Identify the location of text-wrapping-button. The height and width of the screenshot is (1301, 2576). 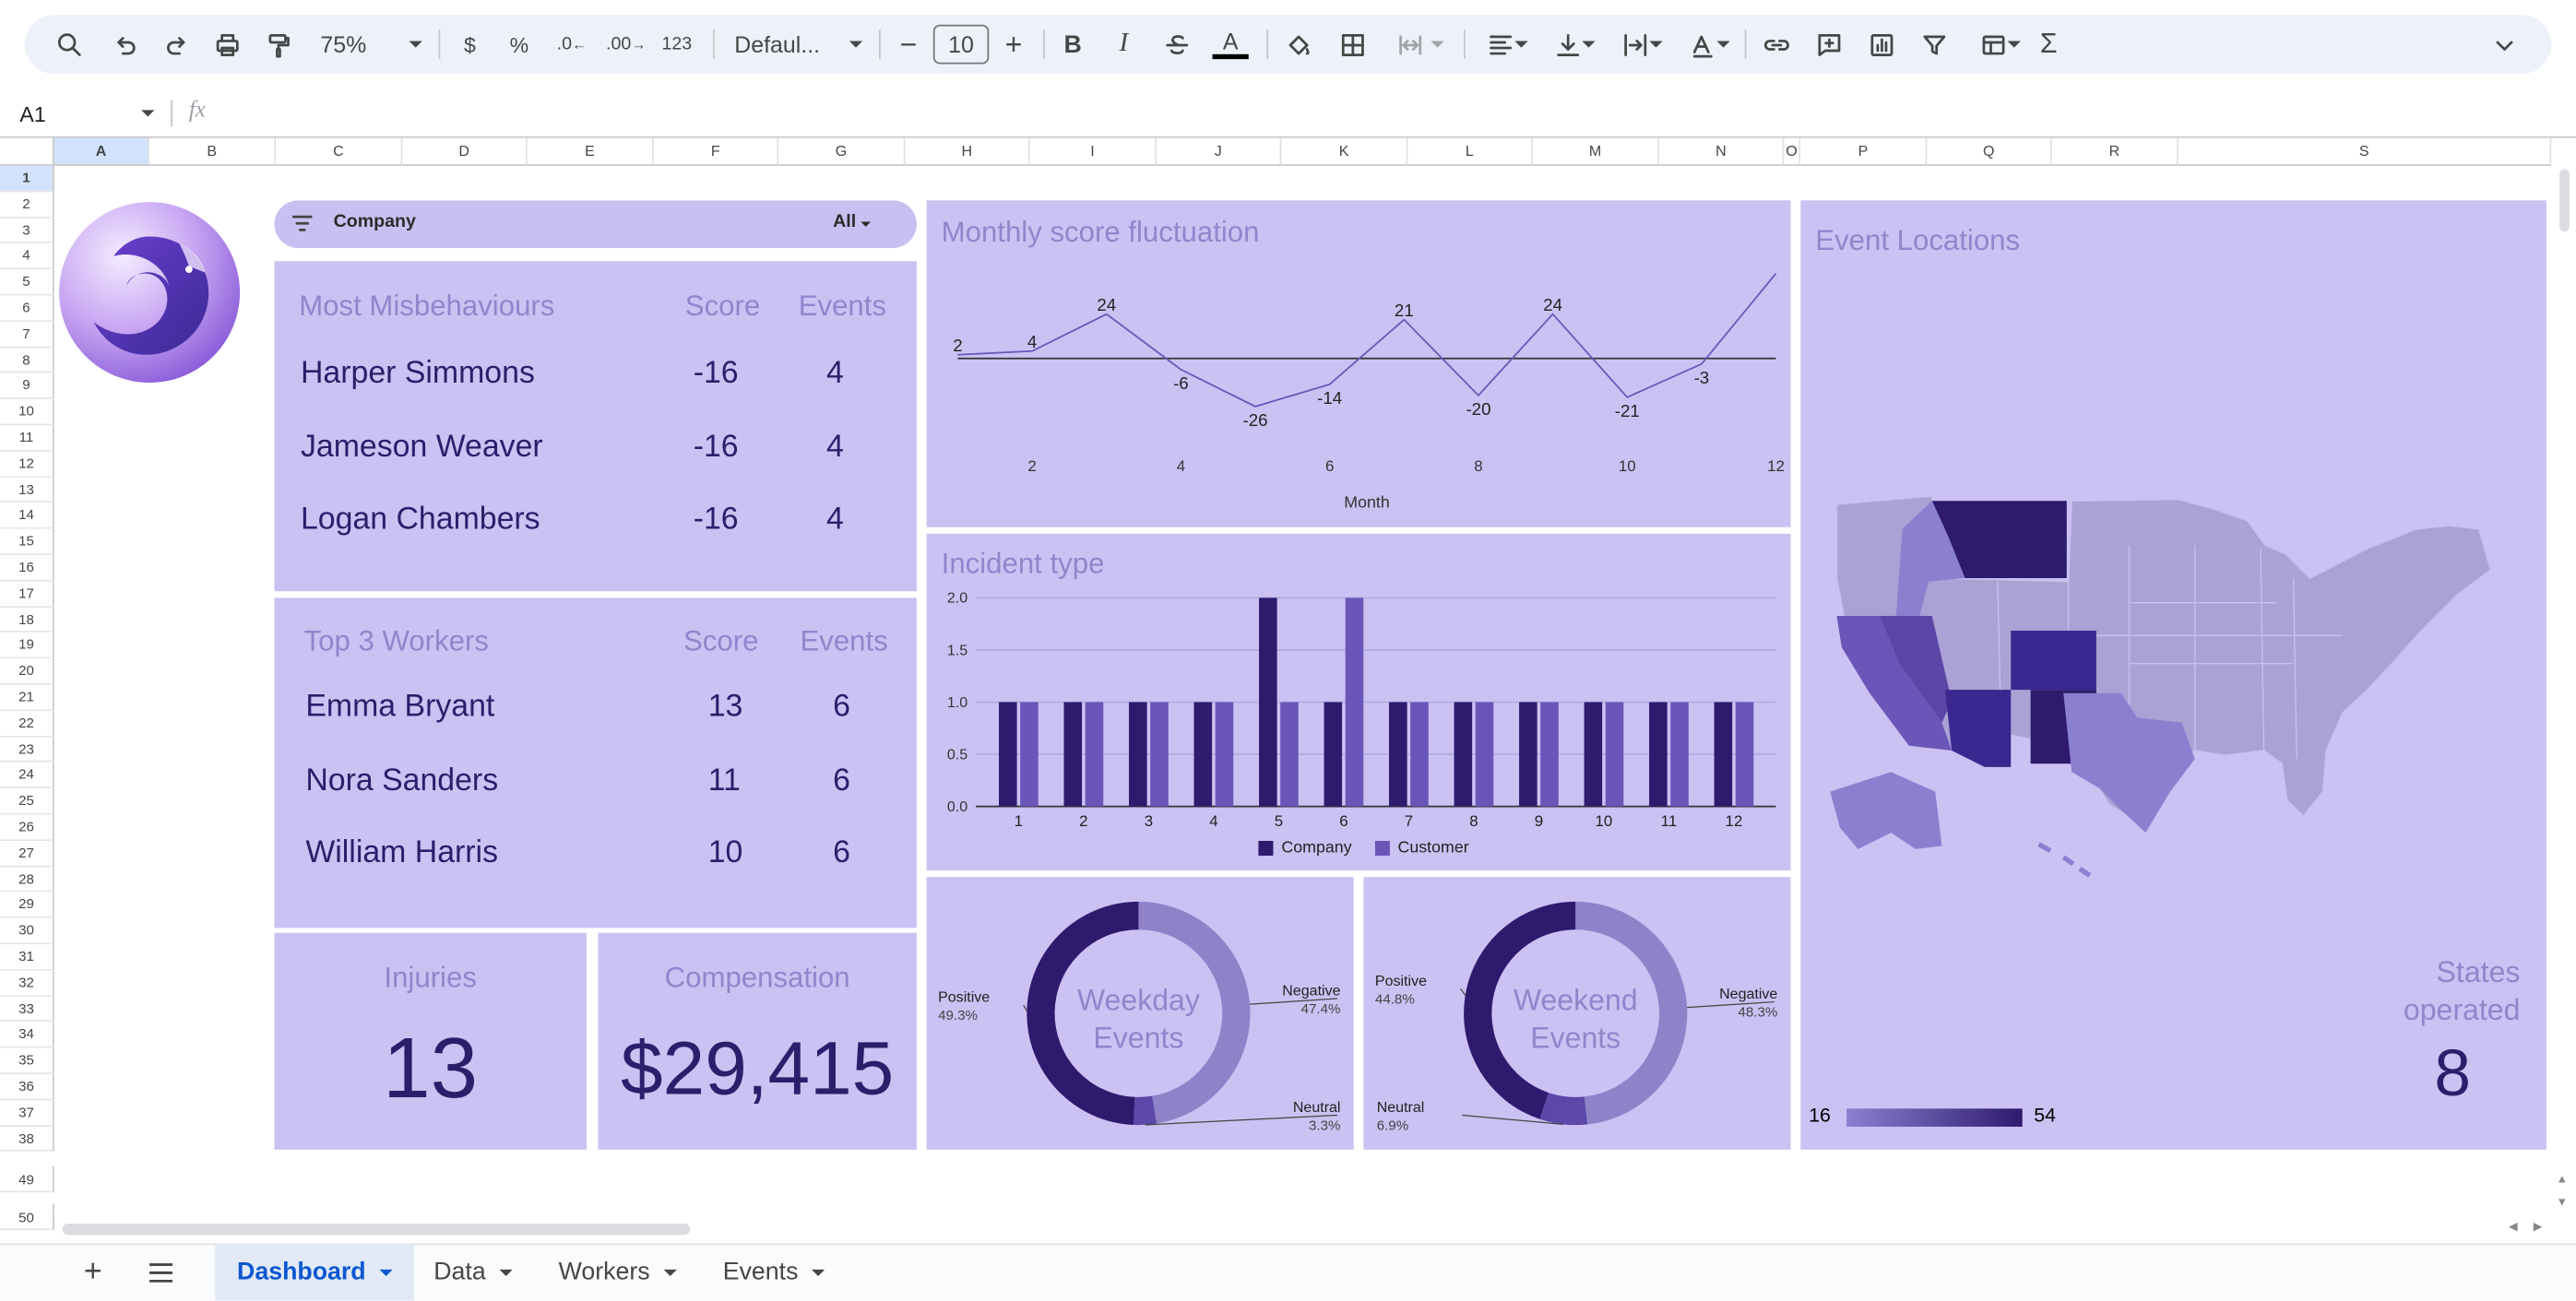
(1641, 44).